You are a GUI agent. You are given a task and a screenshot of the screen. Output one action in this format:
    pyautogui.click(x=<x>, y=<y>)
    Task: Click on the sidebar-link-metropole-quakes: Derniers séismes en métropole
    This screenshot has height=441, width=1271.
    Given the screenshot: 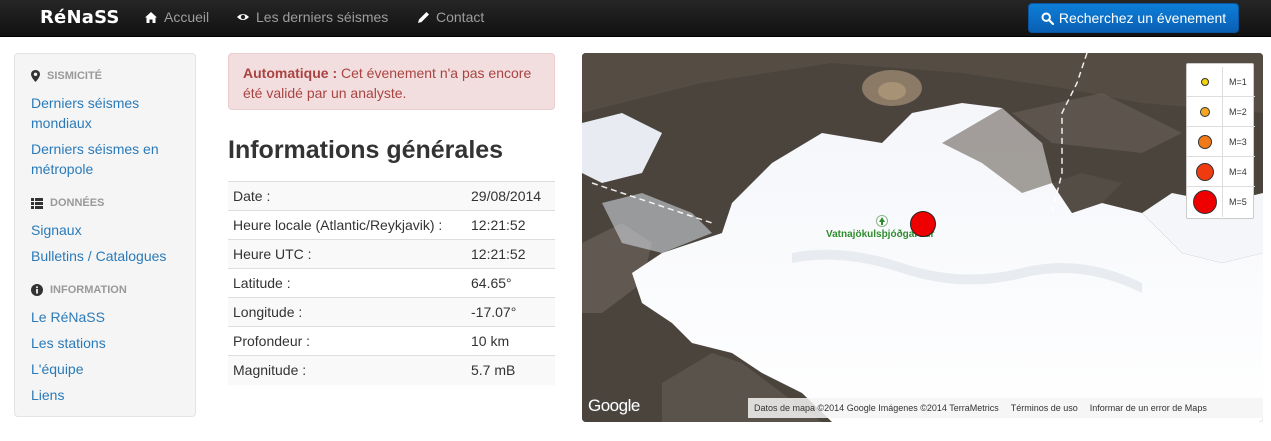 What is the action you would take?
    pyautogui.click(x=111, y=159)
    